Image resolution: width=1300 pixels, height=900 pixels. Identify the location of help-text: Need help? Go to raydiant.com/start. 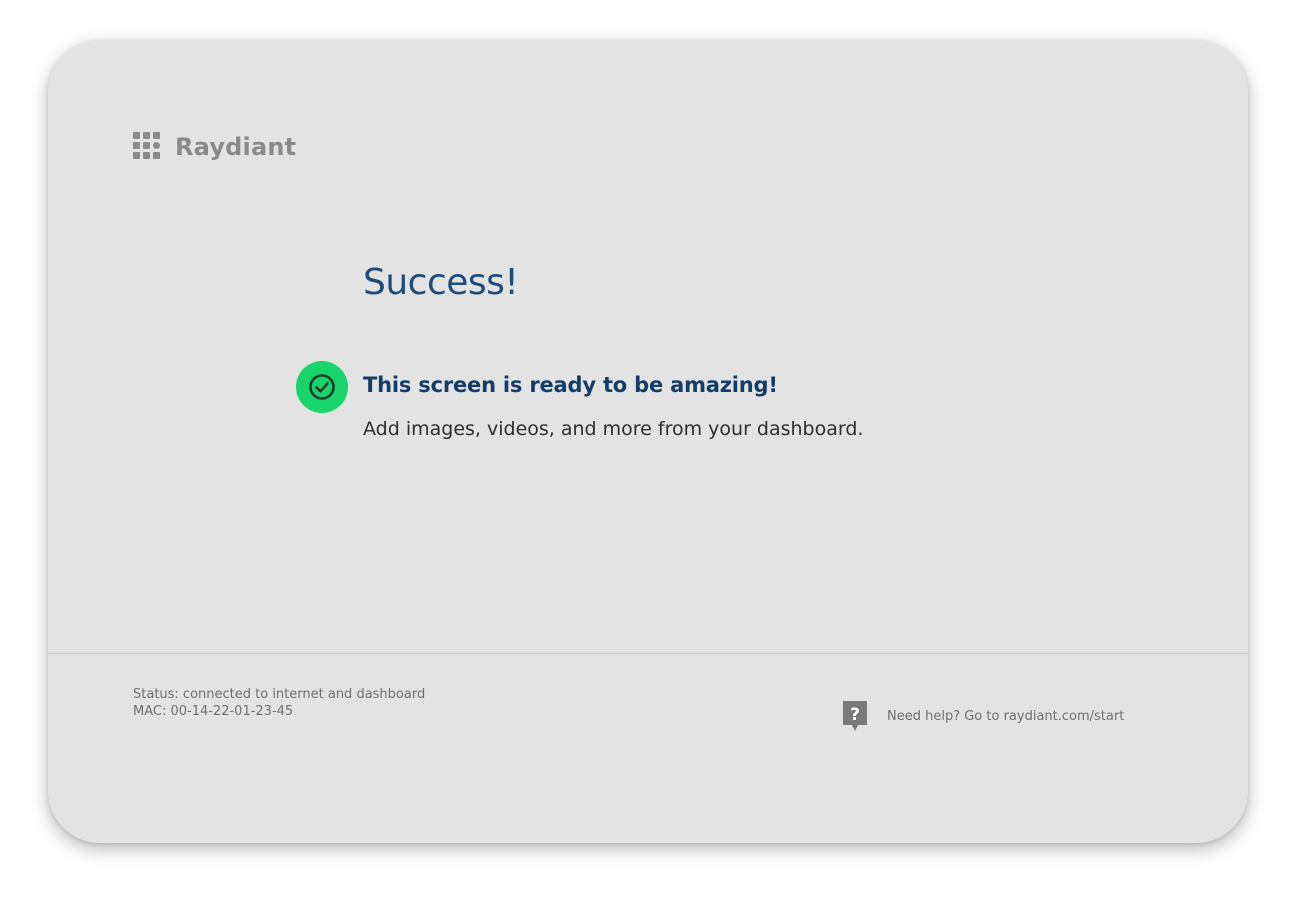
(1005, 716).